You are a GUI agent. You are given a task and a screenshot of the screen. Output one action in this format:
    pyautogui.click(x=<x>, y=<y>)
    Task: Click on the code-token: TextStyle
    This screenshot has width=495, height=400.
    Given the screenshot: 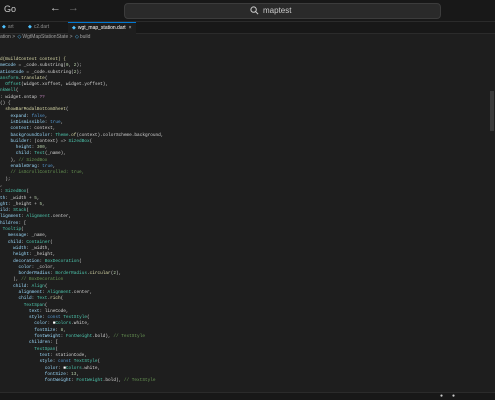 What is the action you would take?
    pyautogui.click(x=85, y=362)
    